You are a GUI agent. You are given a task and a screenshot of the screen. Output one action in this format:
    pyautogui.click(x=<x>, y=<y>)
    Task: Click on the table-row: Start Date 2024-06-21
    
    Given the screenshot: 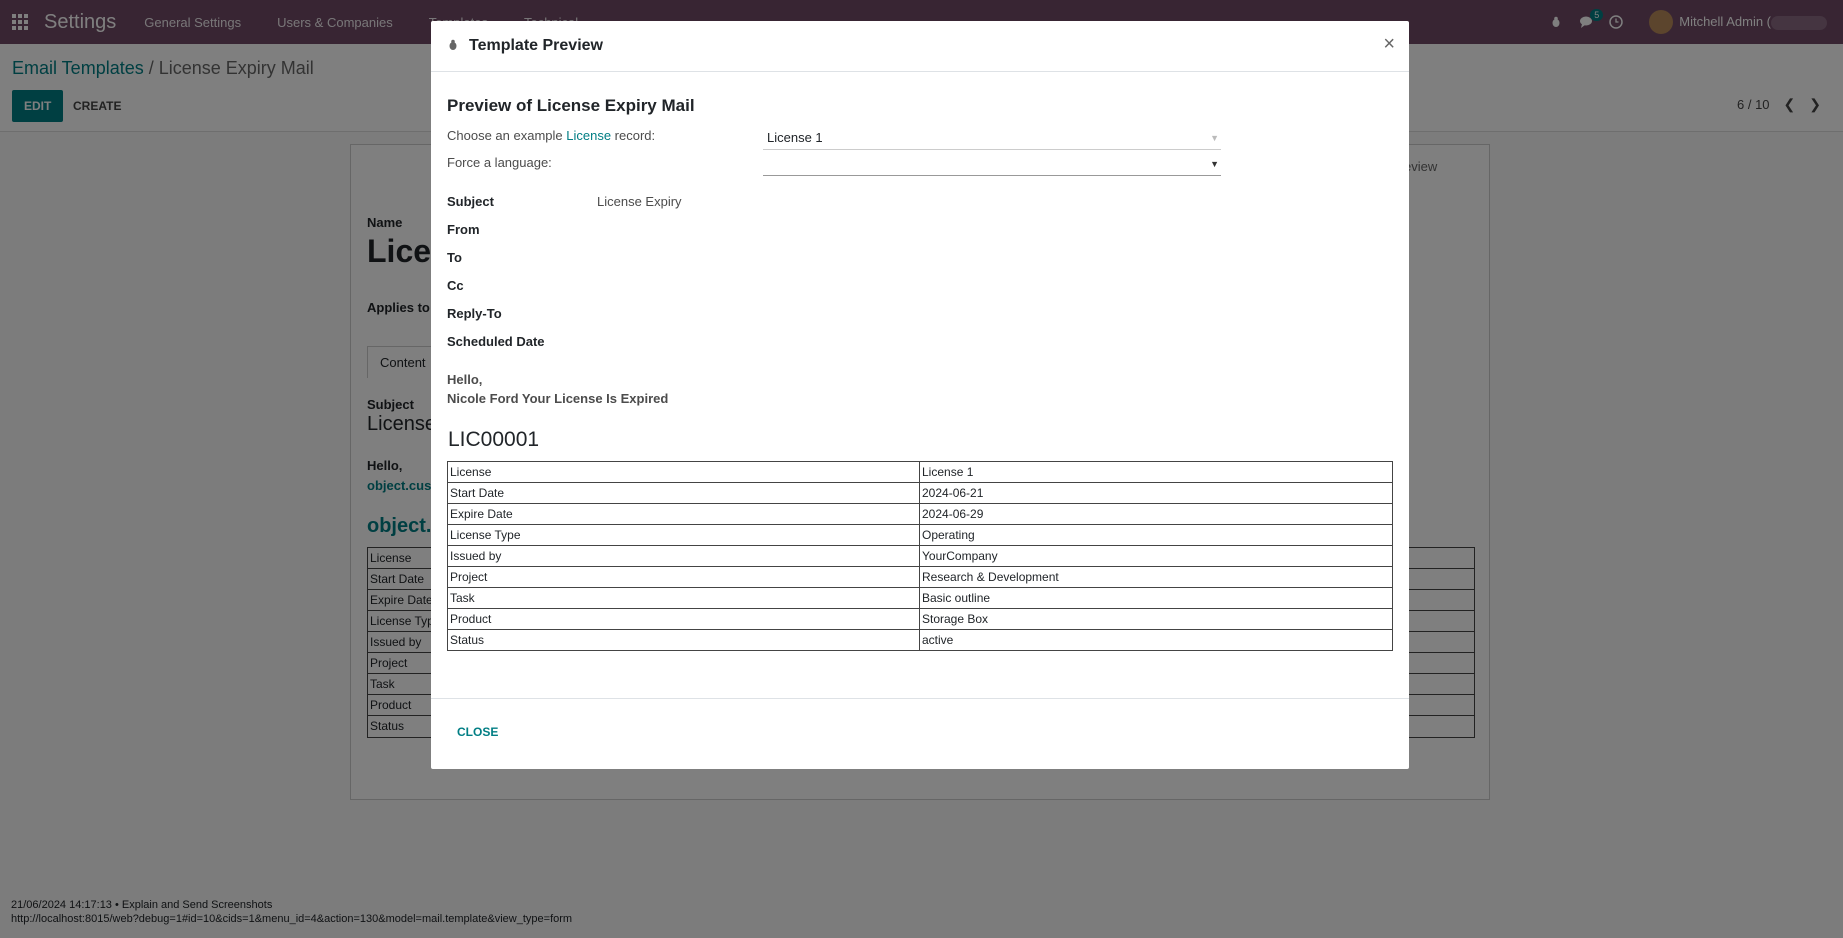 What is the action you would take?
    pyautogui.click(x=920, y=493)
    